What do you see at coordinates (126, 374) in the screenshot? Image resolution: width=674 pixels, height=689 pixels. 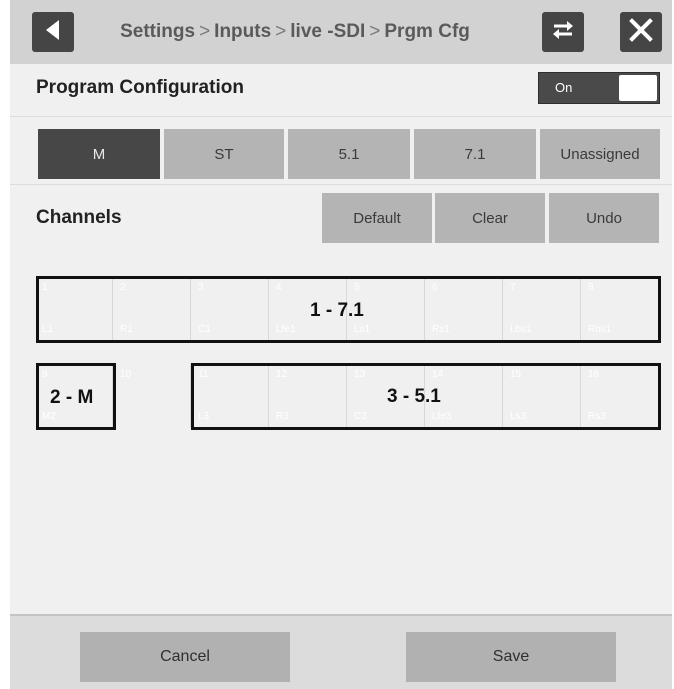 I see `channel-number: 10` at bounding box center [126, 374].